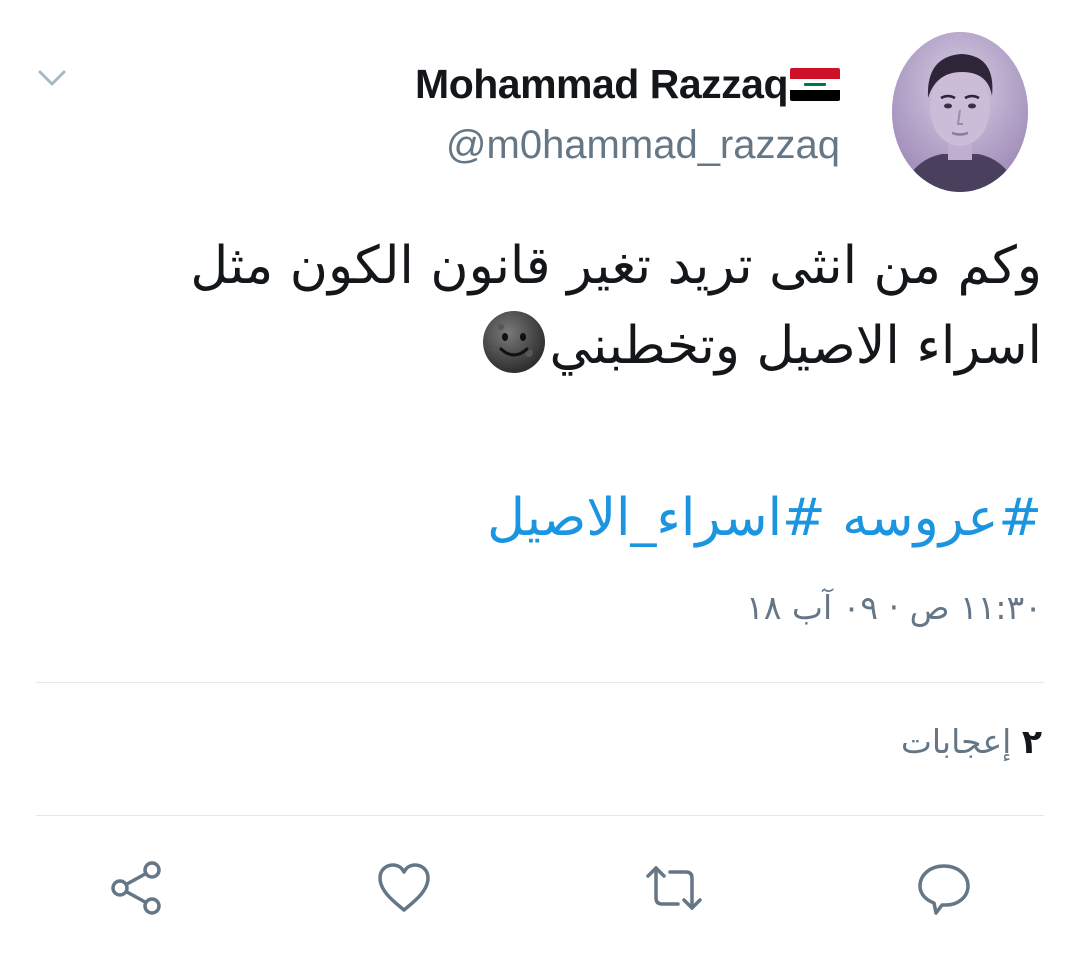  I want to click on moon-face-icon, so click(514, 342).